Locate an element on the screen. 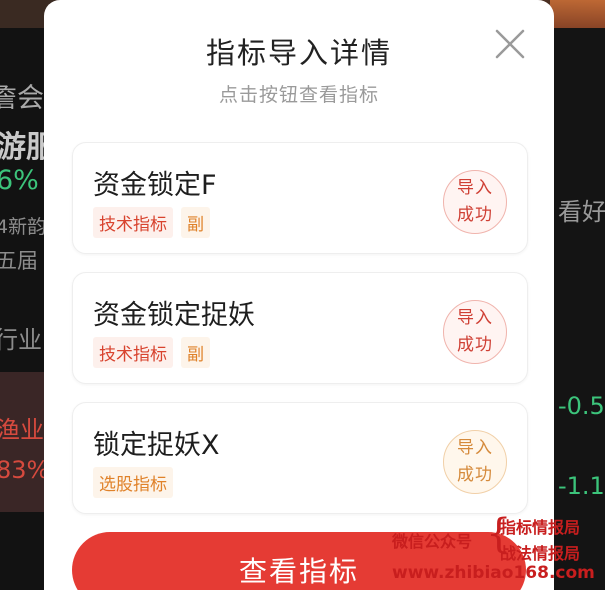 The image size is (605, 590). dialog-subtitle: 点击按钮查看指标 is located at coordinates (298, 95).